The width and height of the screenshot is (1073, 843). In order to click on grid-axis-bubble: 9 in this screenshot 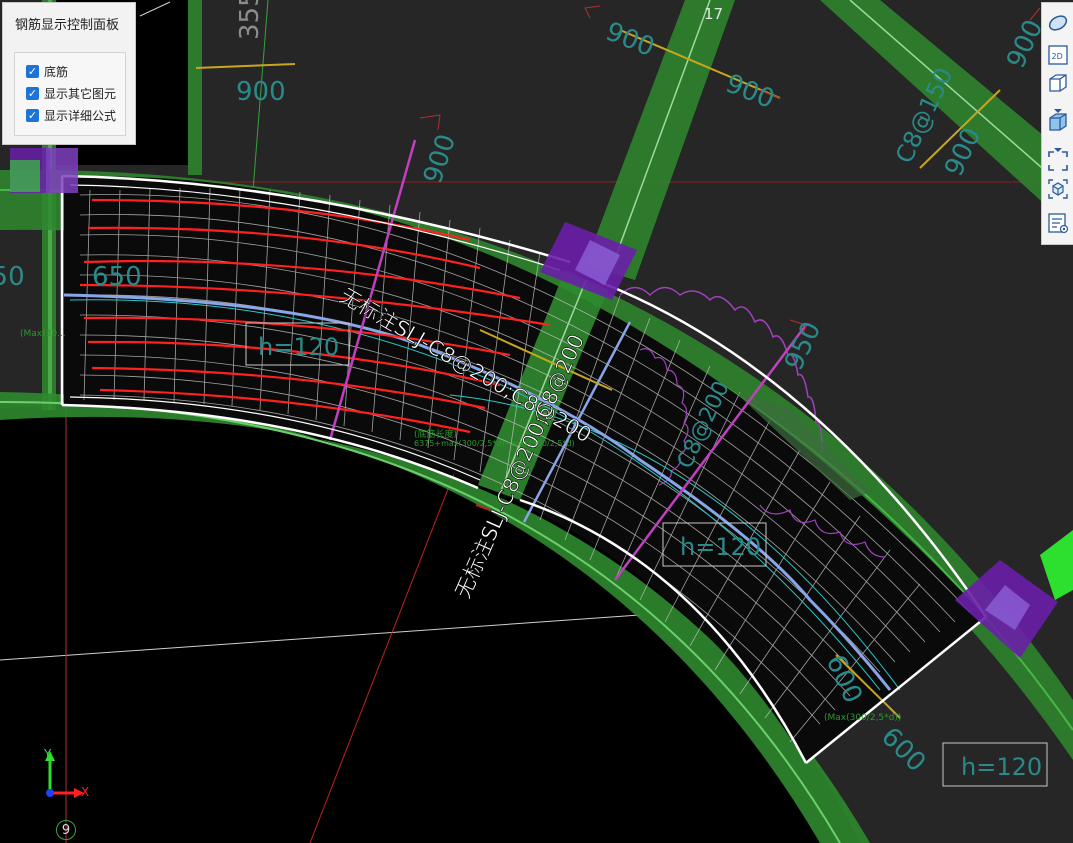, I will do `click(66, 830)`.